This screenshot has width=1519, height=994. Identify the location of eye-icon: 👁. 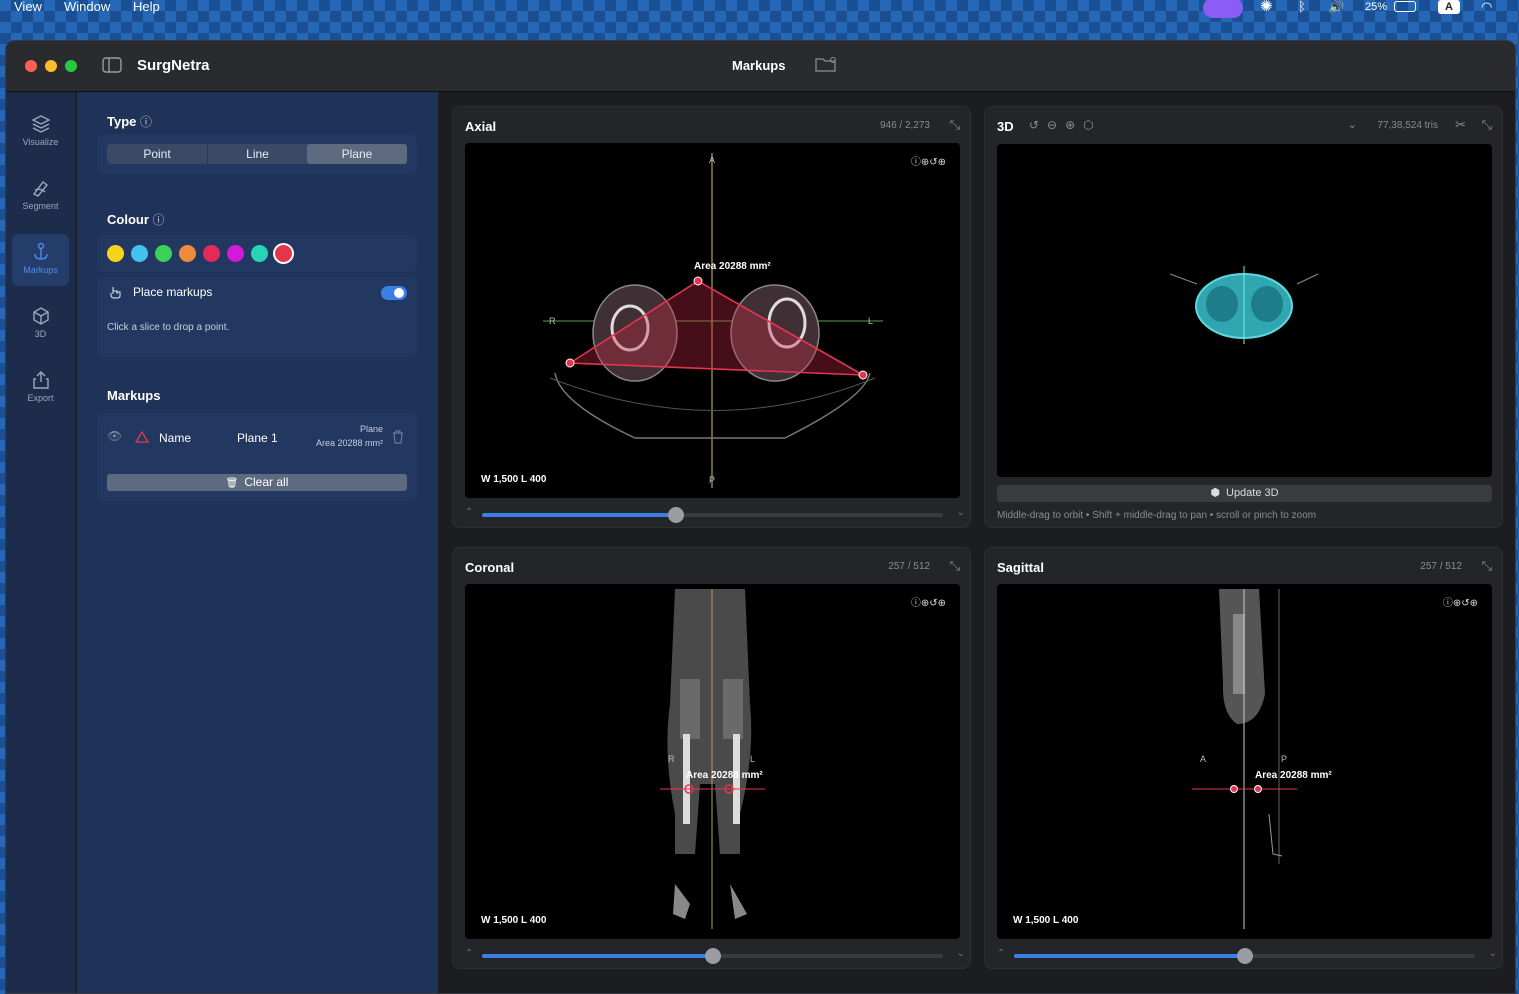
(114, 436).